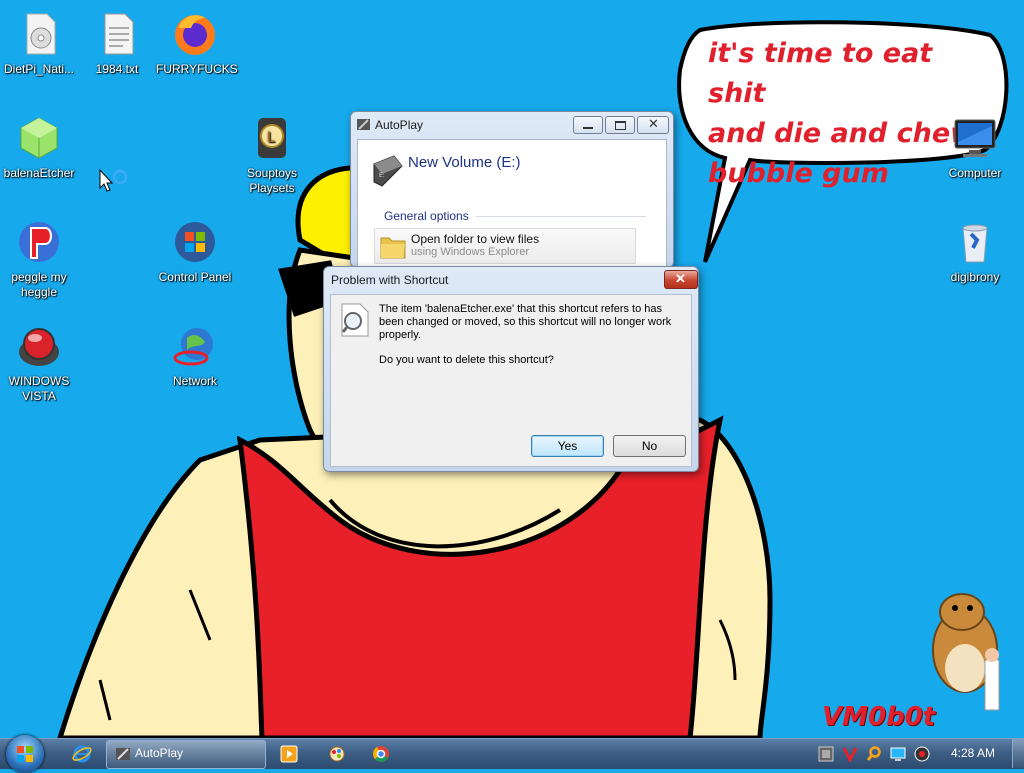 The width and height of the screenshot is (1024, 773). Describe the element at coordinates (512, 125) in the screenshot. I see `autoplay-titlebar: AutoPlay ✕` at that location.